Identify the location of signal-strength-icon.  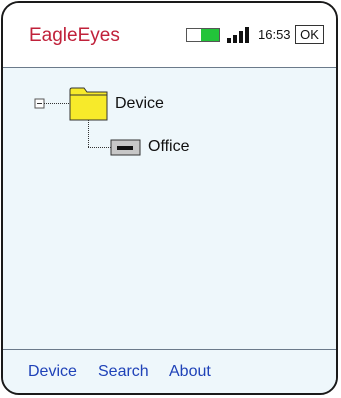
(240, 34).